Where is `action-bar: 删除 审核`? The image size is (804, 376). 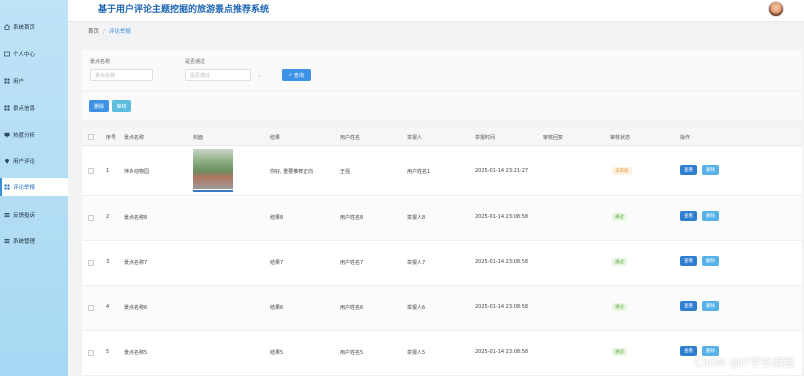
action-bar: 删除 审核 is located at coordinates (442, 106).